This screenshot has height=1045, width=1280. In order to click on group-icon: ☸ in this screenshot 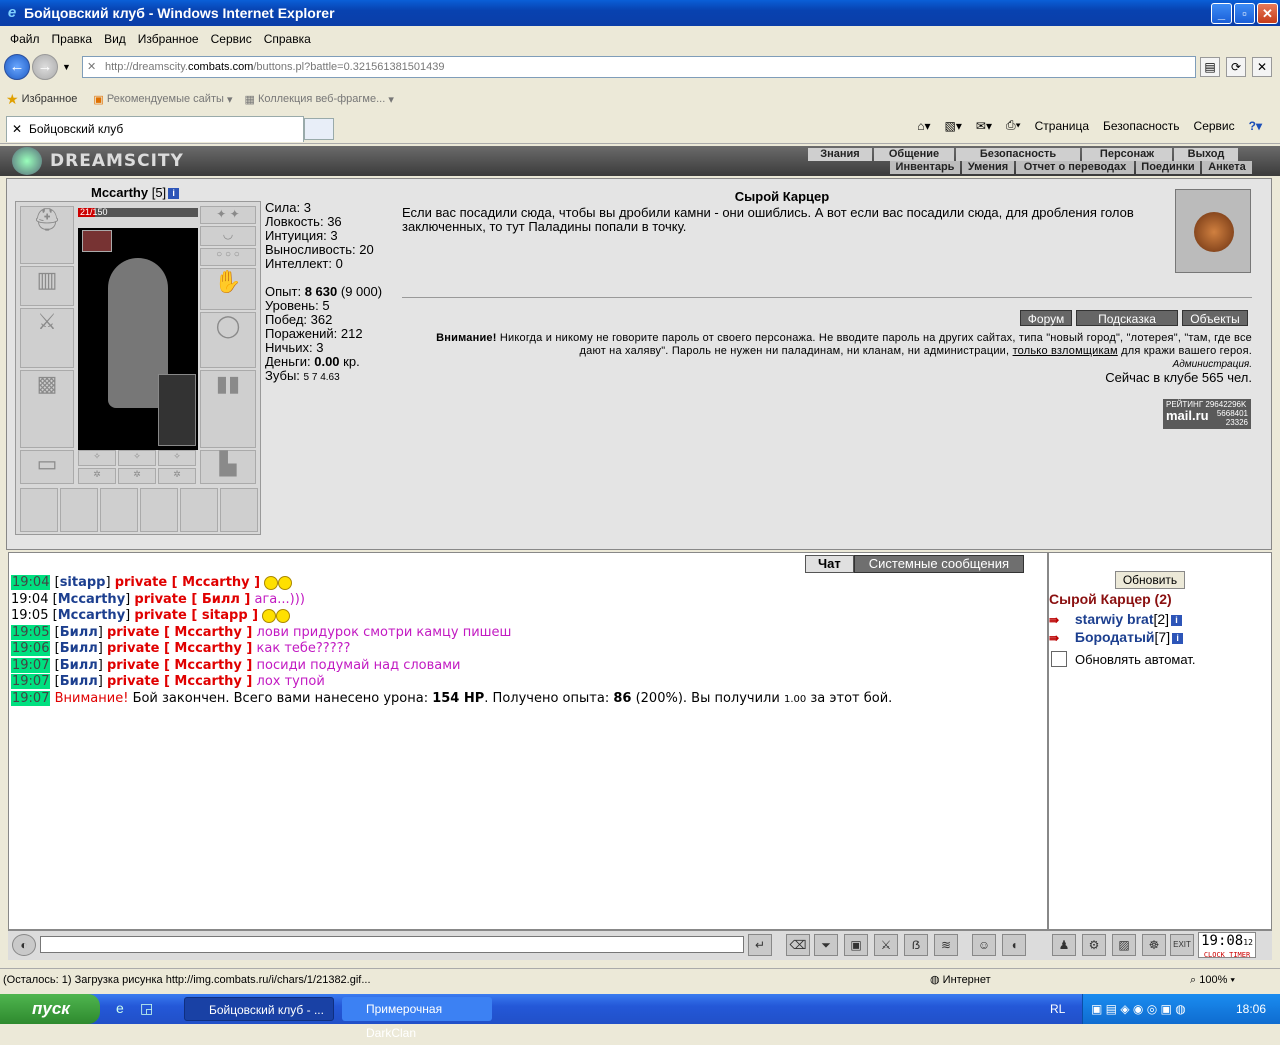, I will do `click(1154, 945)`.